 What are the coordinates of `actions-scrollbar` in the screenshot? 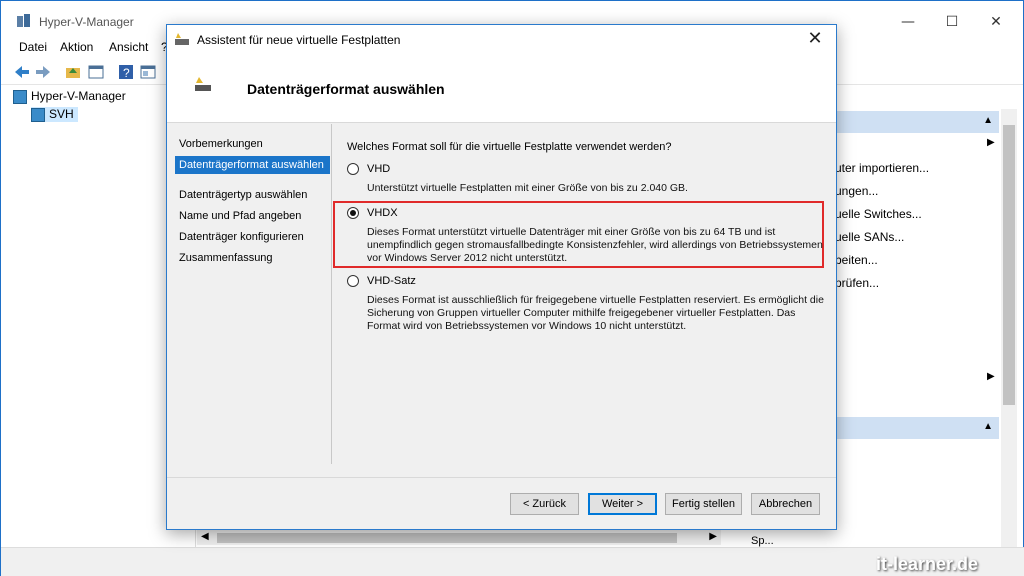 It's located at (1009, 329).